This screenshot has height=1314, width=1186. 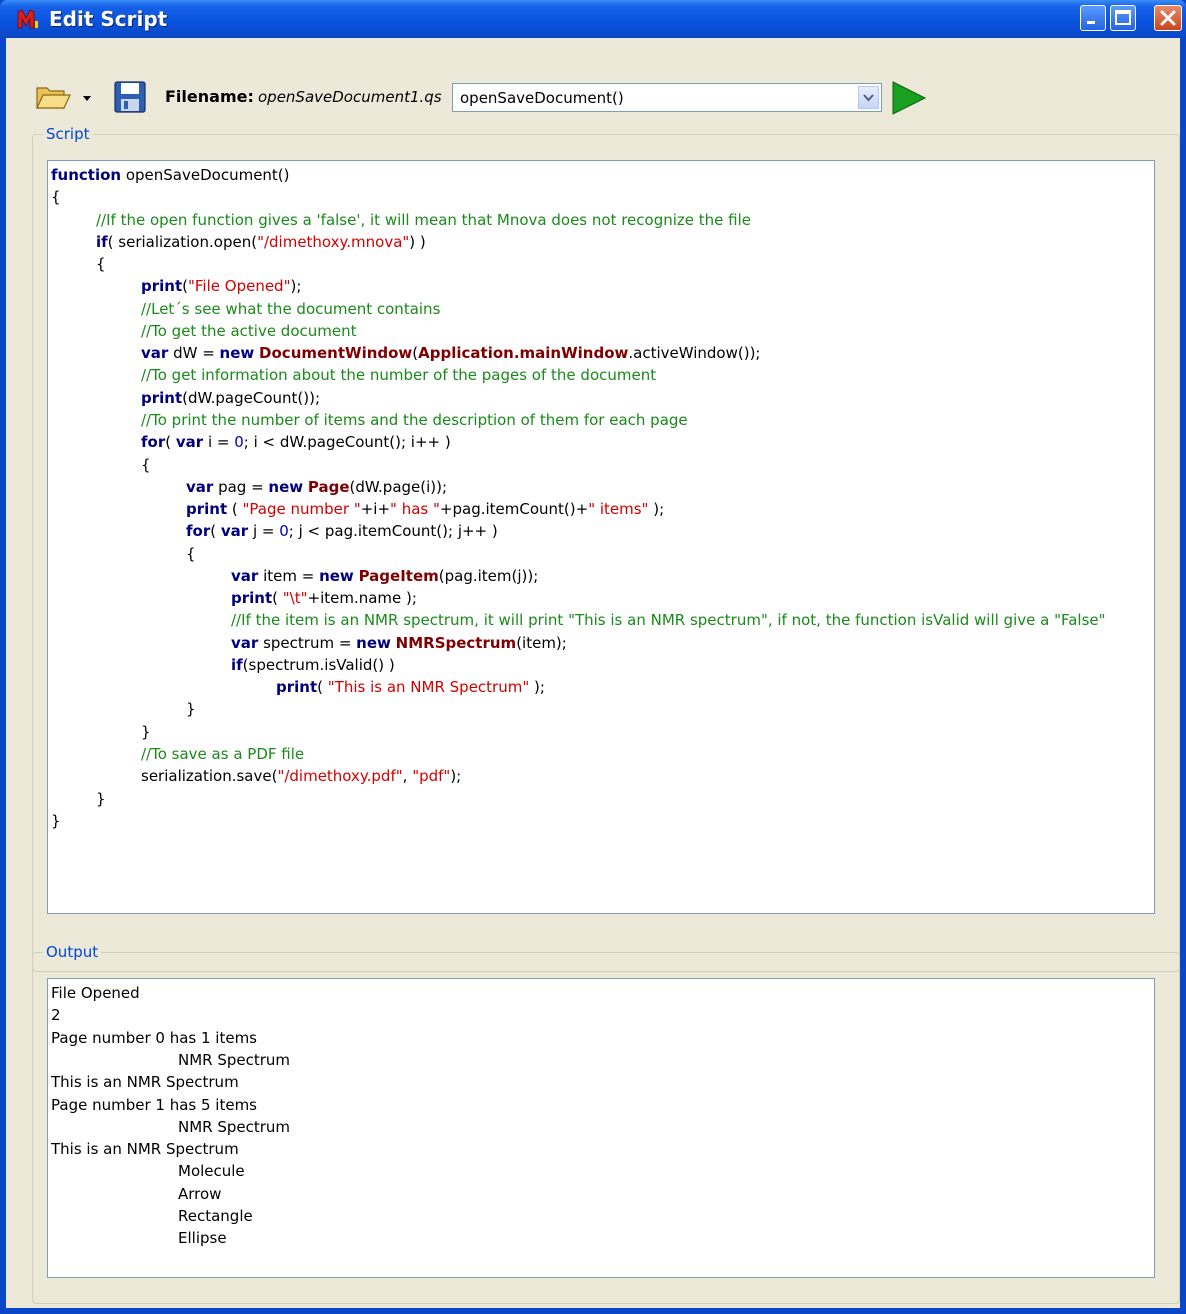 I want to click on maximize-button, so click(x=1123, y=18).